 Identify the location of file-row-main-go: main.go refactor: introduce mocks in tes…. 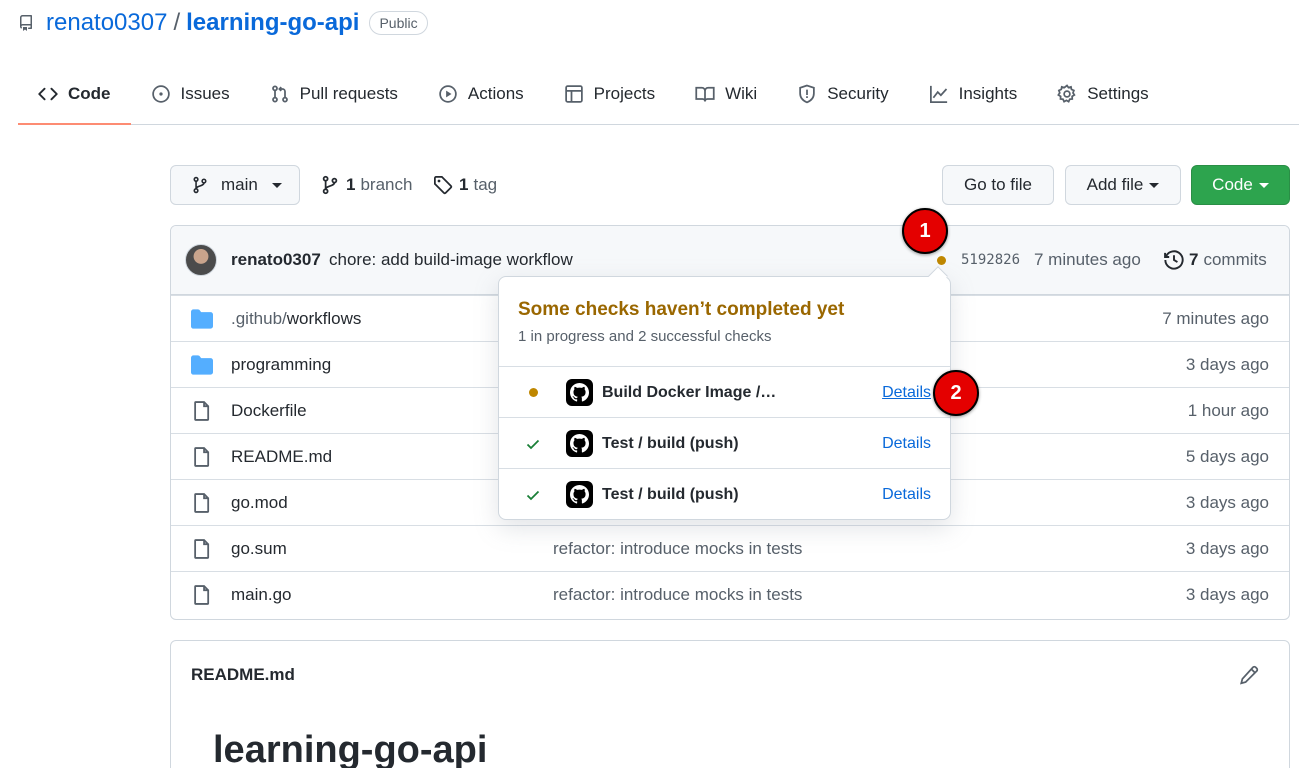
(730, 594).